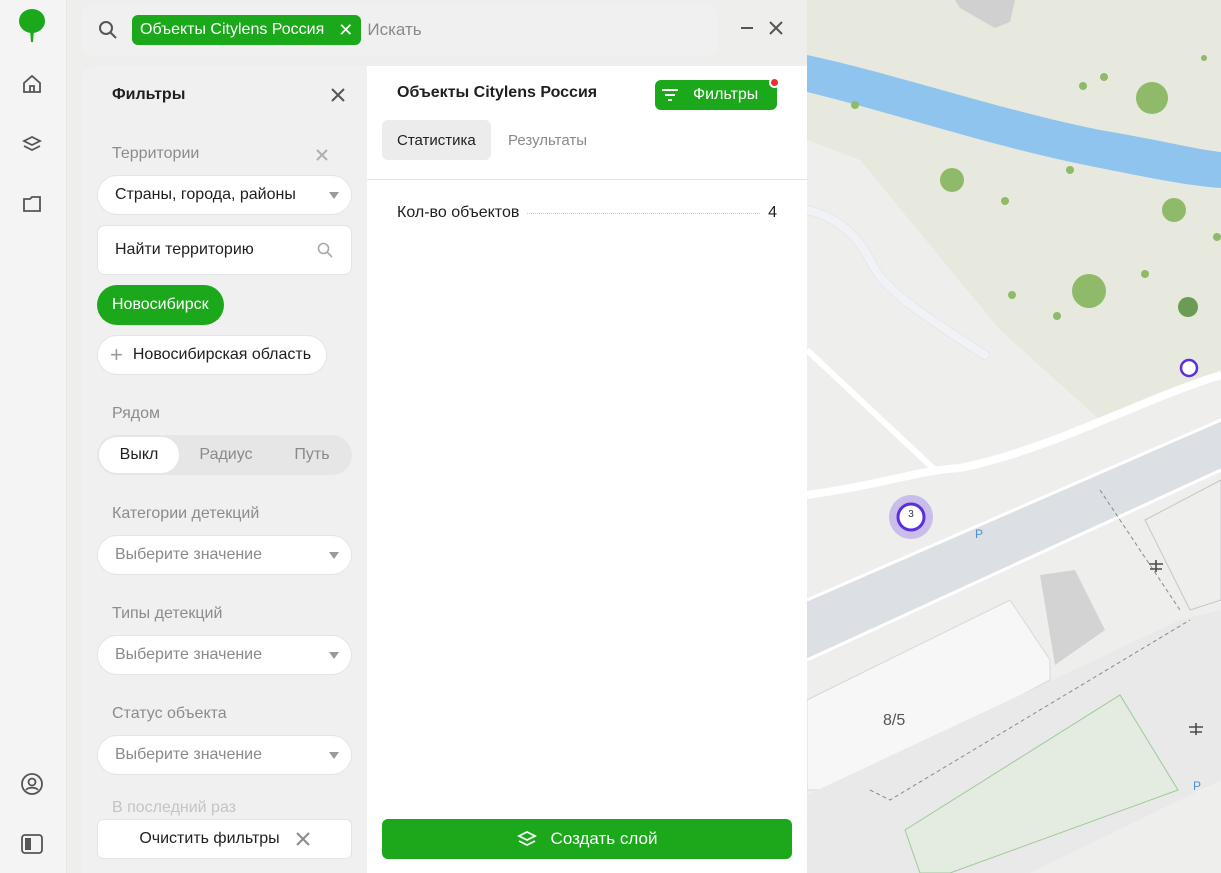  I want to click on create-layer-label: Создать слой, so click(604, 838).